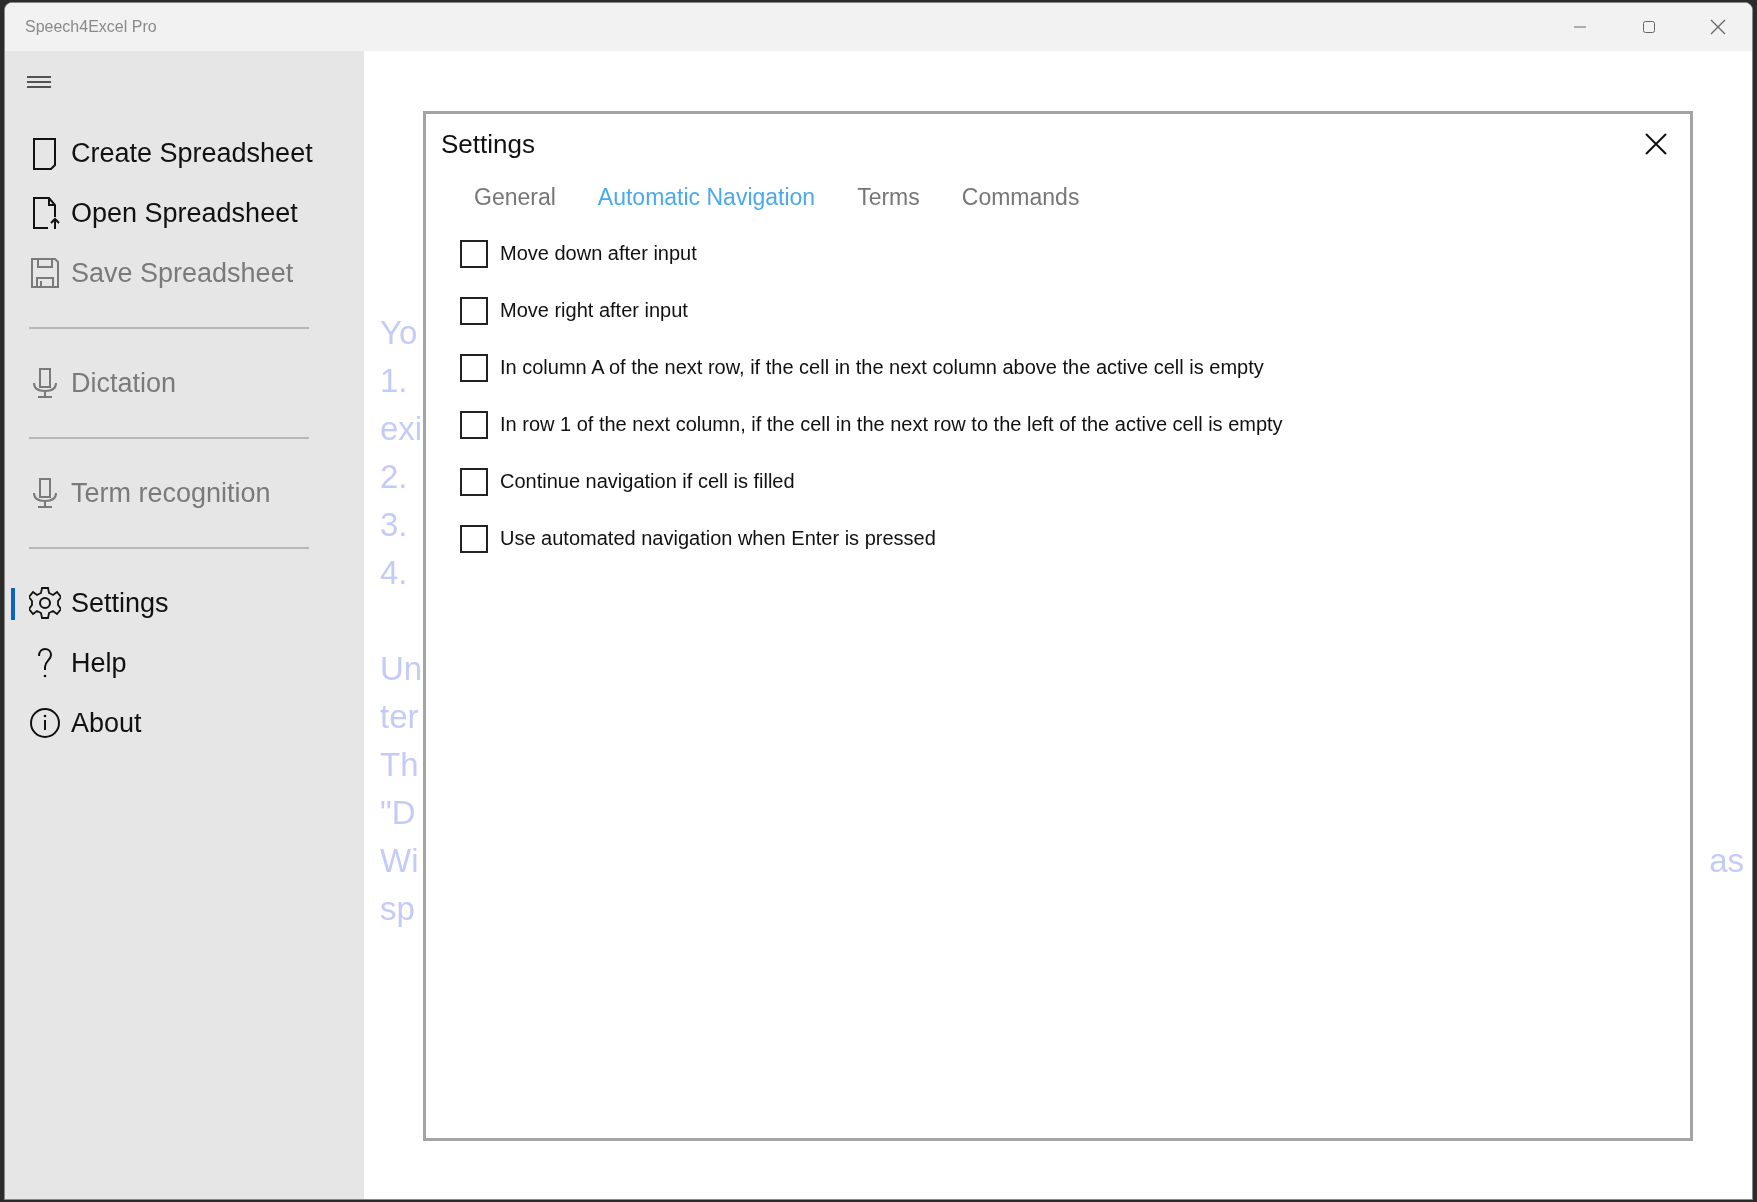 Image resolution: width=1757 pixels, height=1202 pixels. What do you see at coordinates (400, 717) in the screenshot?
I see `background-text: ter` at bounding box center [400, 717].